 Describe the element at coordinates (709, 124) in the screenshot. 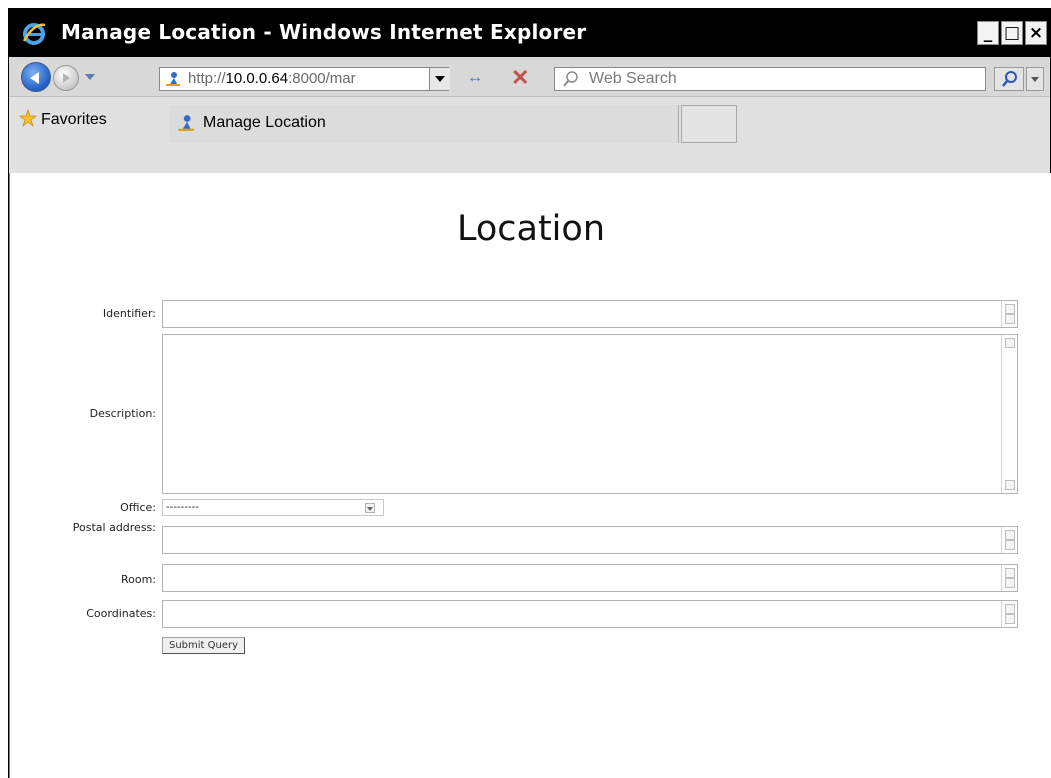

I see `new-tab-button` at that location.